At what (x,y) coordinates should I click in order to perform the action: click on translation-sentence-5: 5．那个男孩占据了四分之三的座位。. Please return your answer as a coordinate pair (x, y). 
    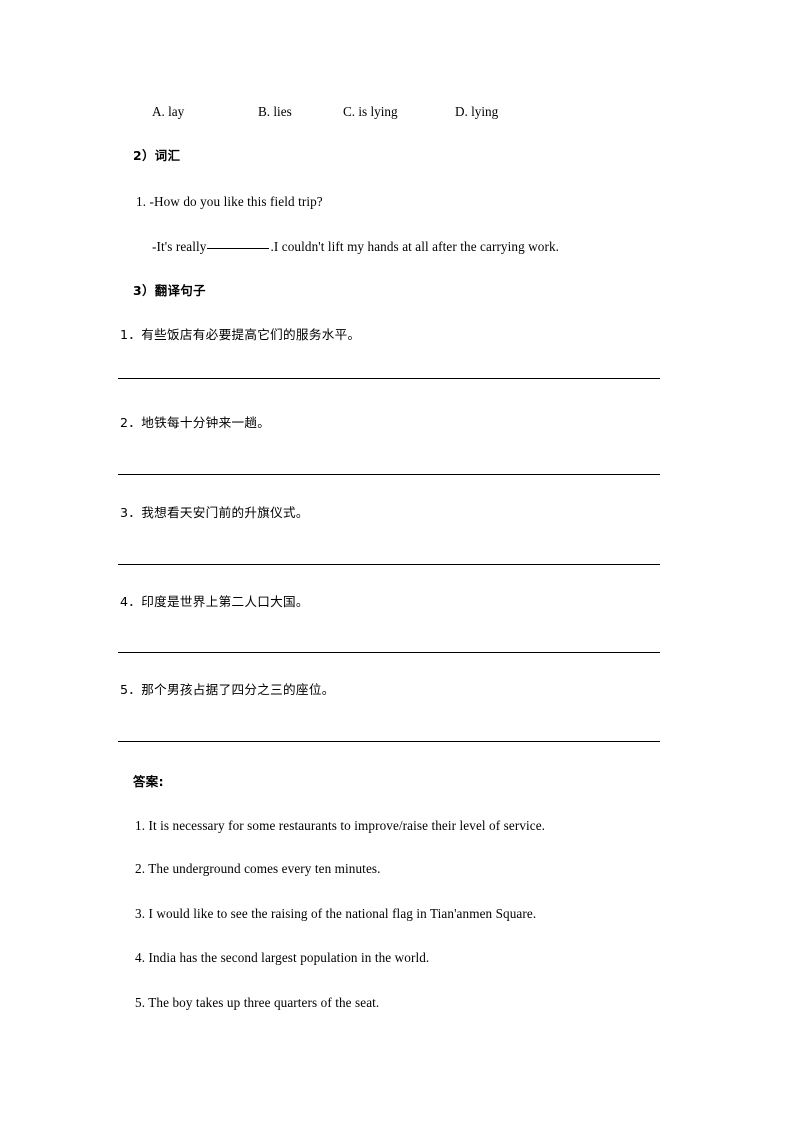
    Looking at the image, I should click on (227, 689).